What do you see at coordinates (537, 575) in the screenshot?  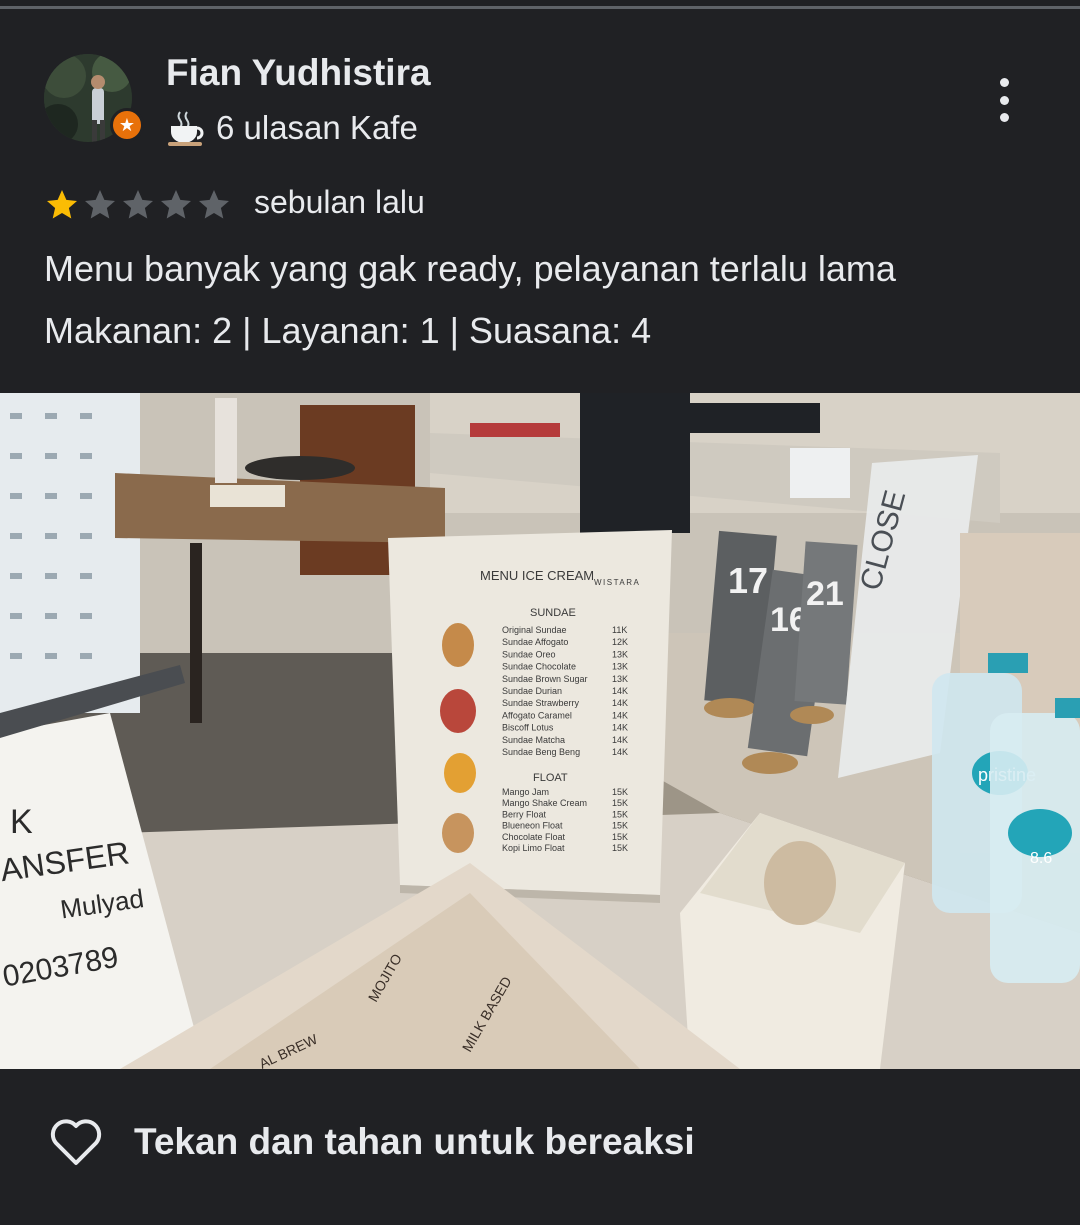 I see `menu-header-text: MENU ICE CREAM` at bounding box center [537, 575].